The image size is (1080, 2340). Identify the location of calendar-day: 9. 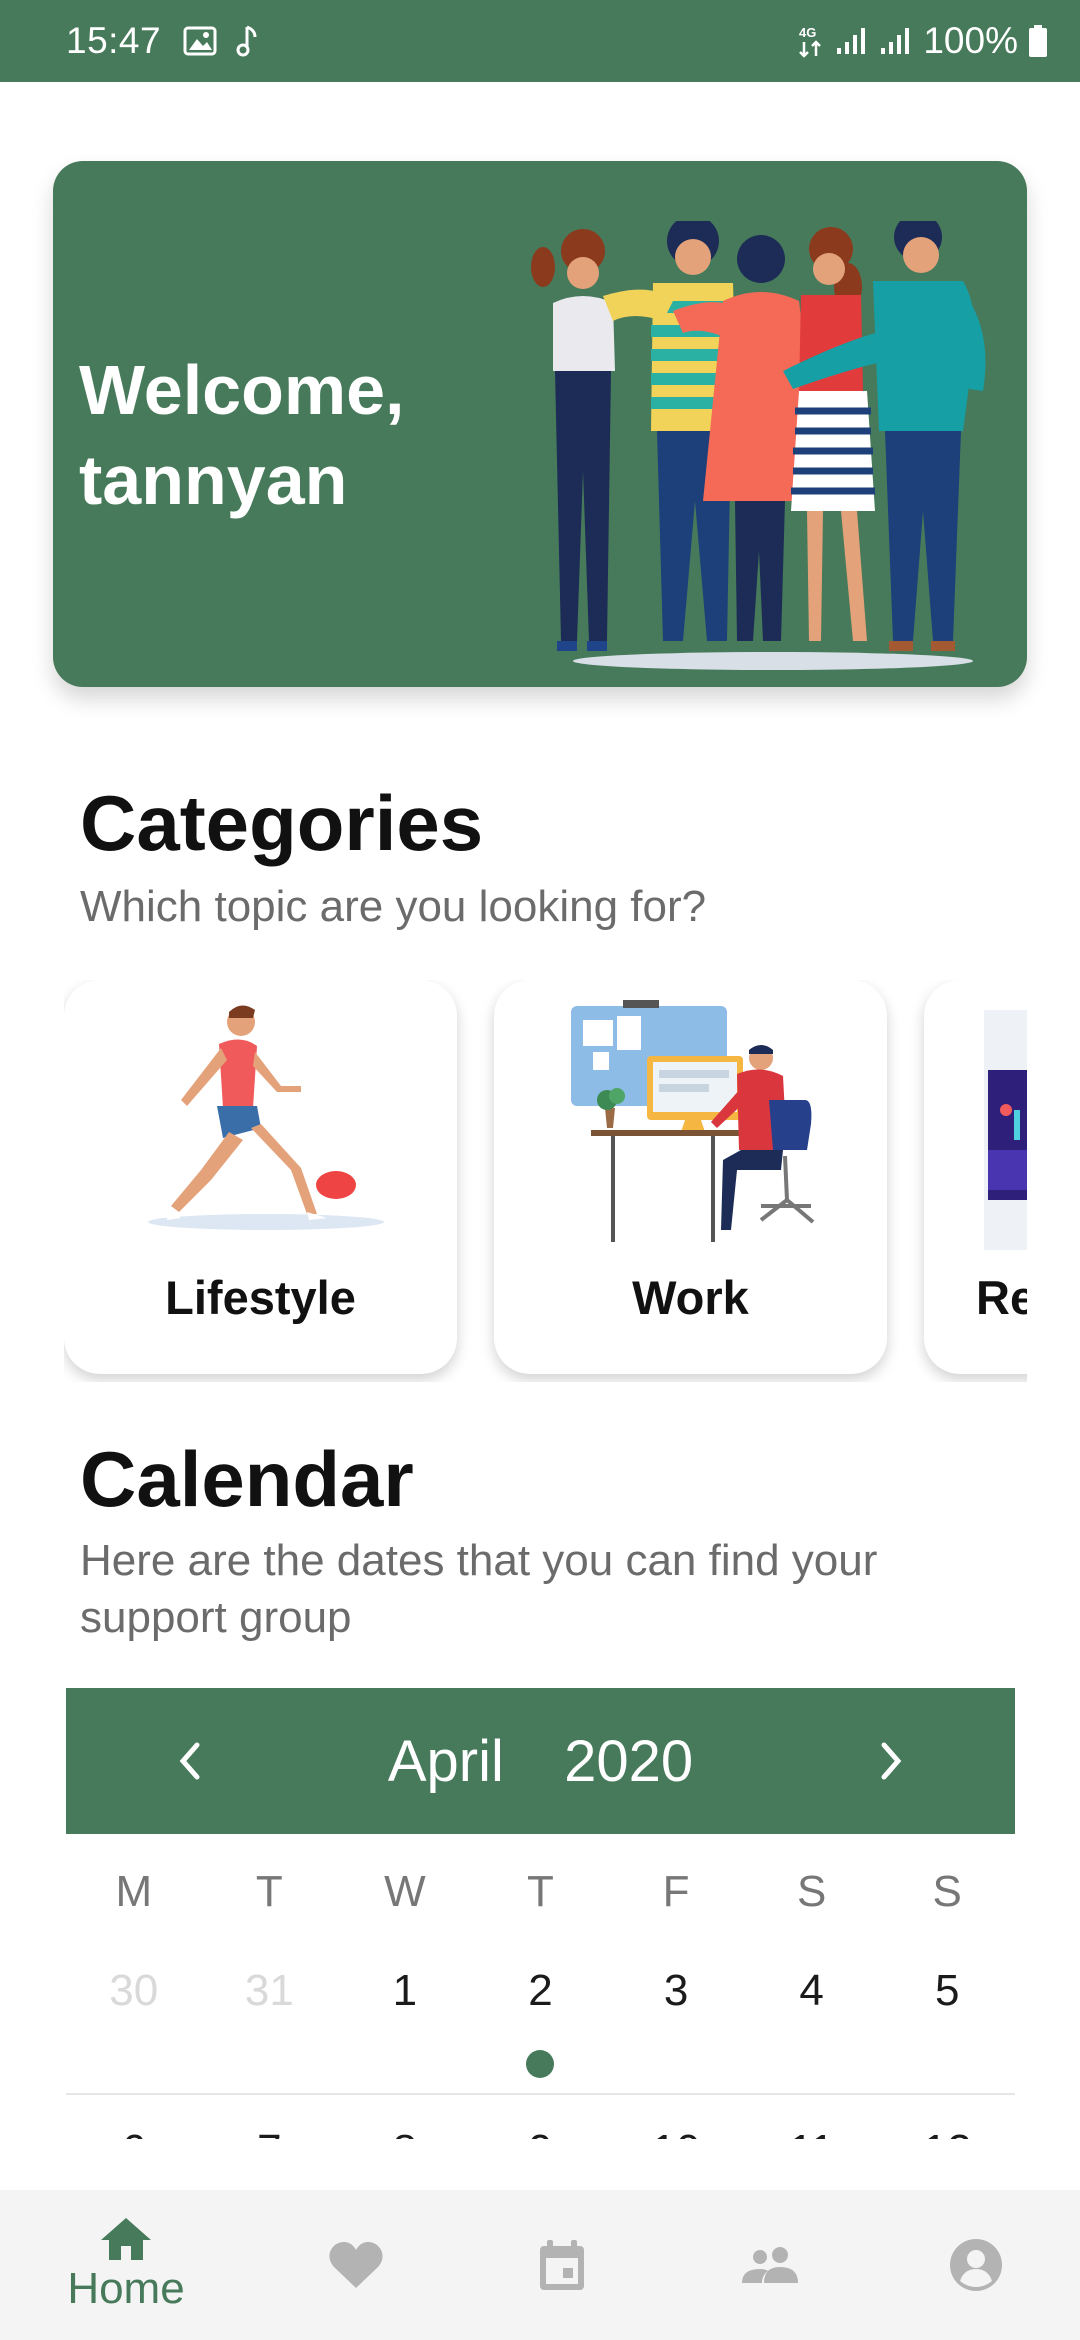
(541, 2127).